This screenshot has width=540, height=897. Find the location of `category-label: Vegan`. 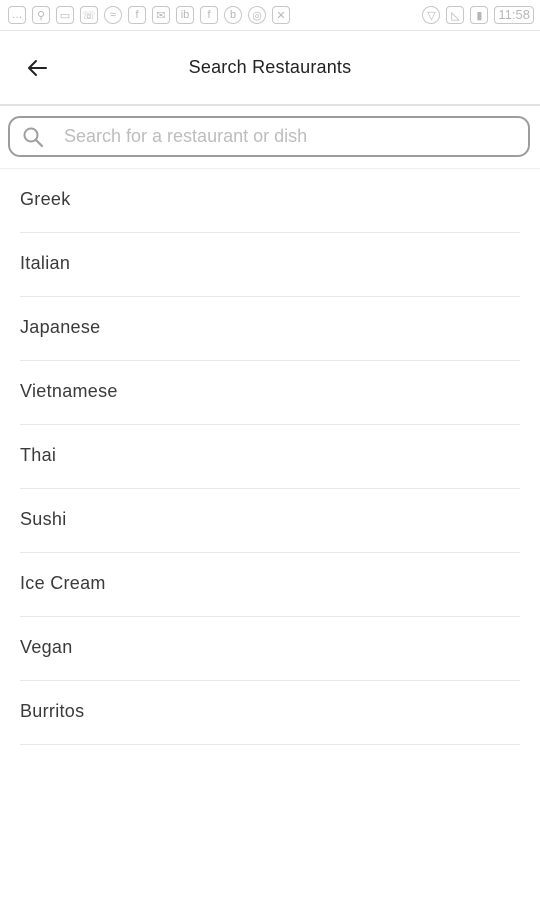

category-label: Vegan is located at coordinates (46, 647).